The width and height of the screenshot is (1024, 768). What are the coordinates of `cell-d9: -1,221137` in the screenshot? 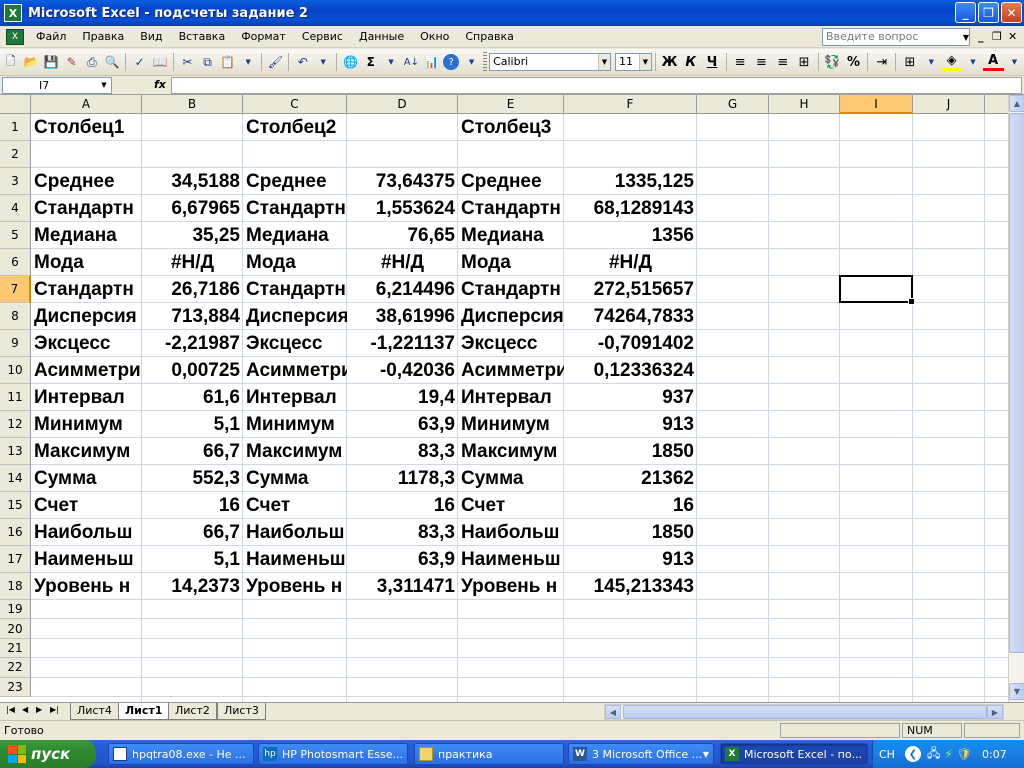 It's located at (402, 343).